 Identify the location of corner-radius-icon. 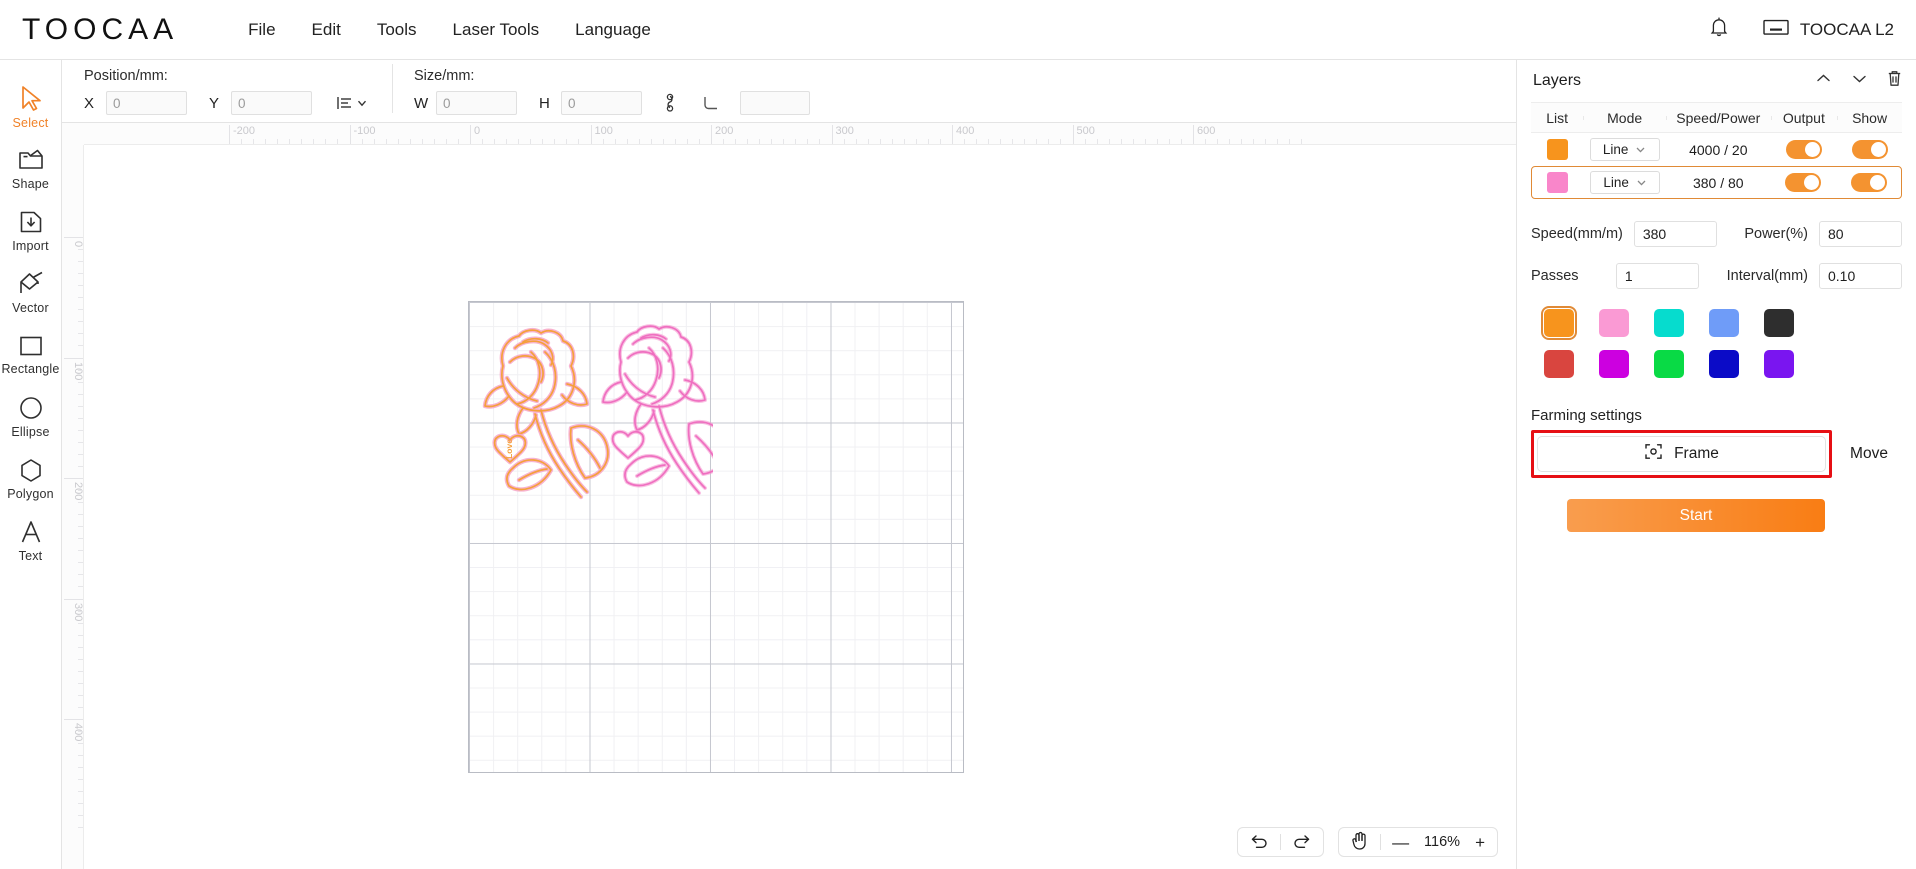
(711, 103).